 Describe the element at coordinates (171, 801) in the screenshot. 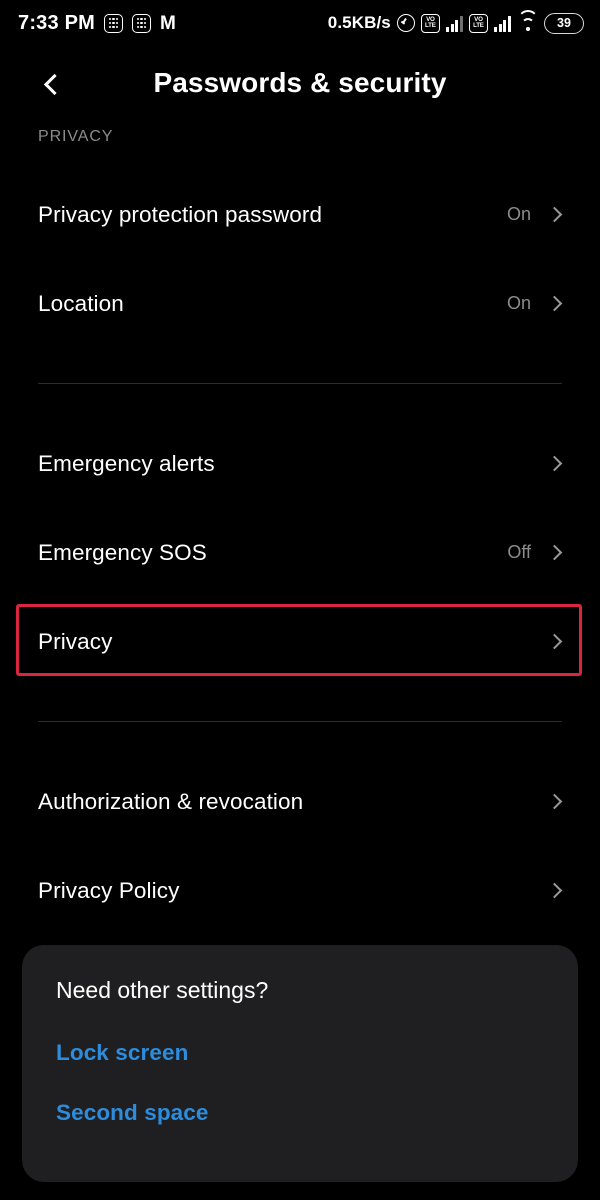

I see `row-label: Authorization & revocation` at that location.